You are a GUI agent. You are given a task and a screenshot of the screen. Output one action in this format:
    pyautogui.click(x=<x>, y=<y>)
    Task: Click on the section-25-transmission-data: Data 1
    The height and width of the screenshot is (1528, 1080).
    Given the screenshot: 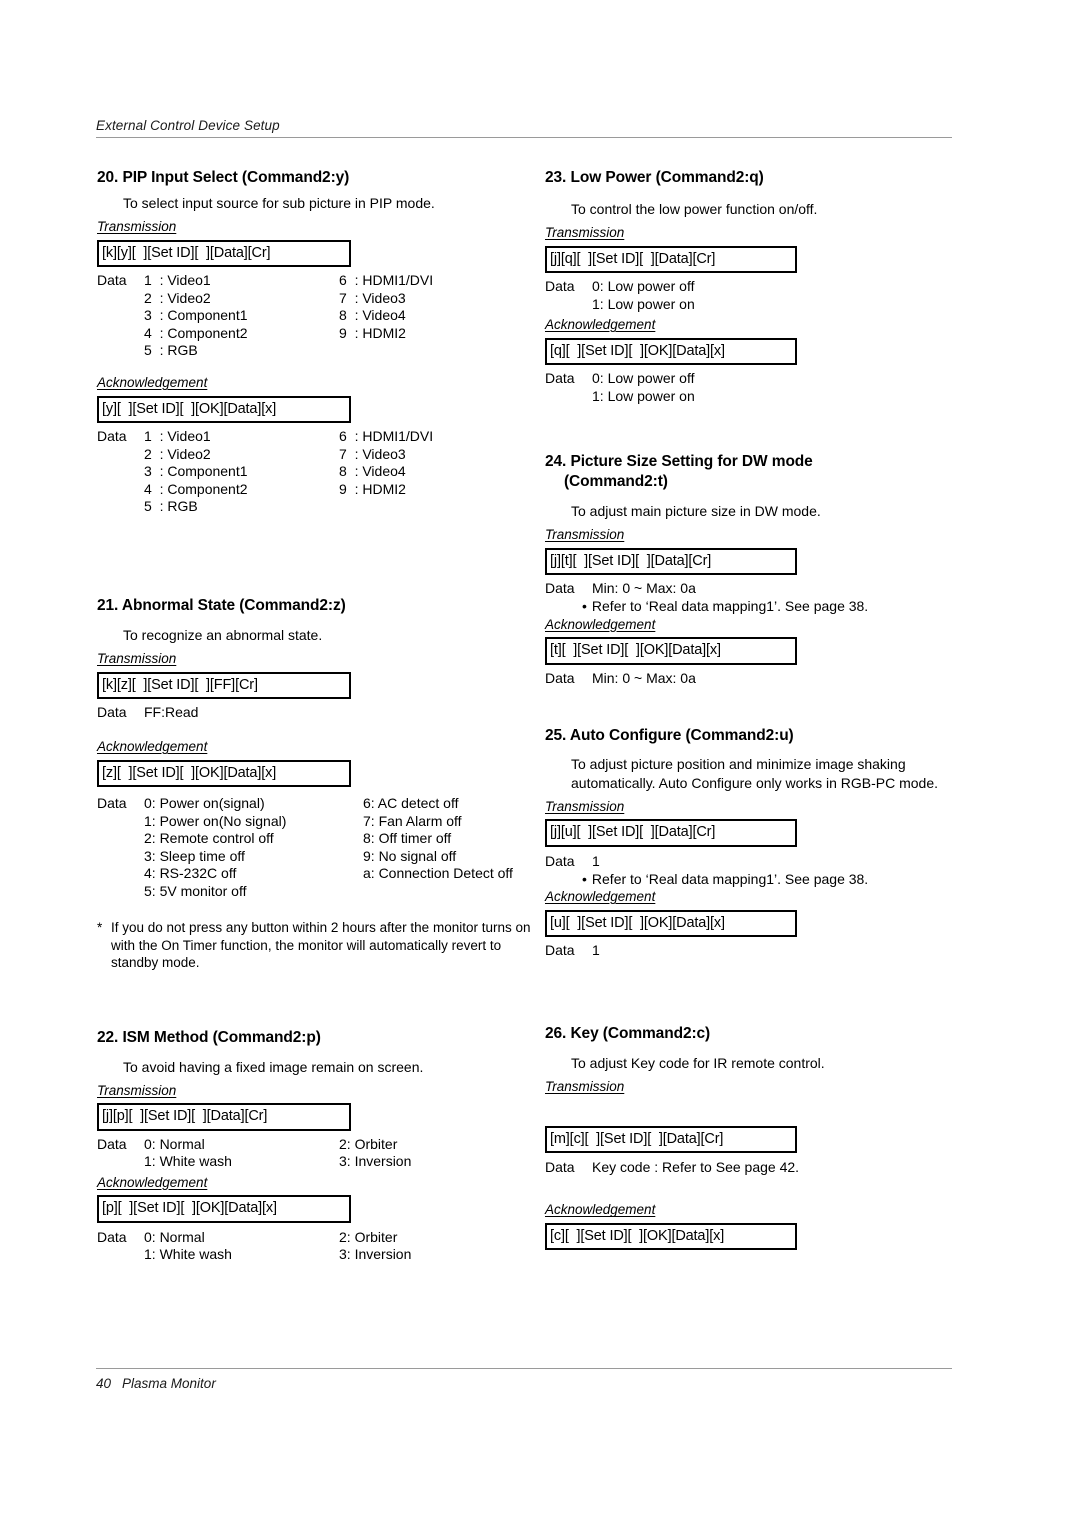 What is the action you would take?
    pyautogui.click(x=767, y=862)
    